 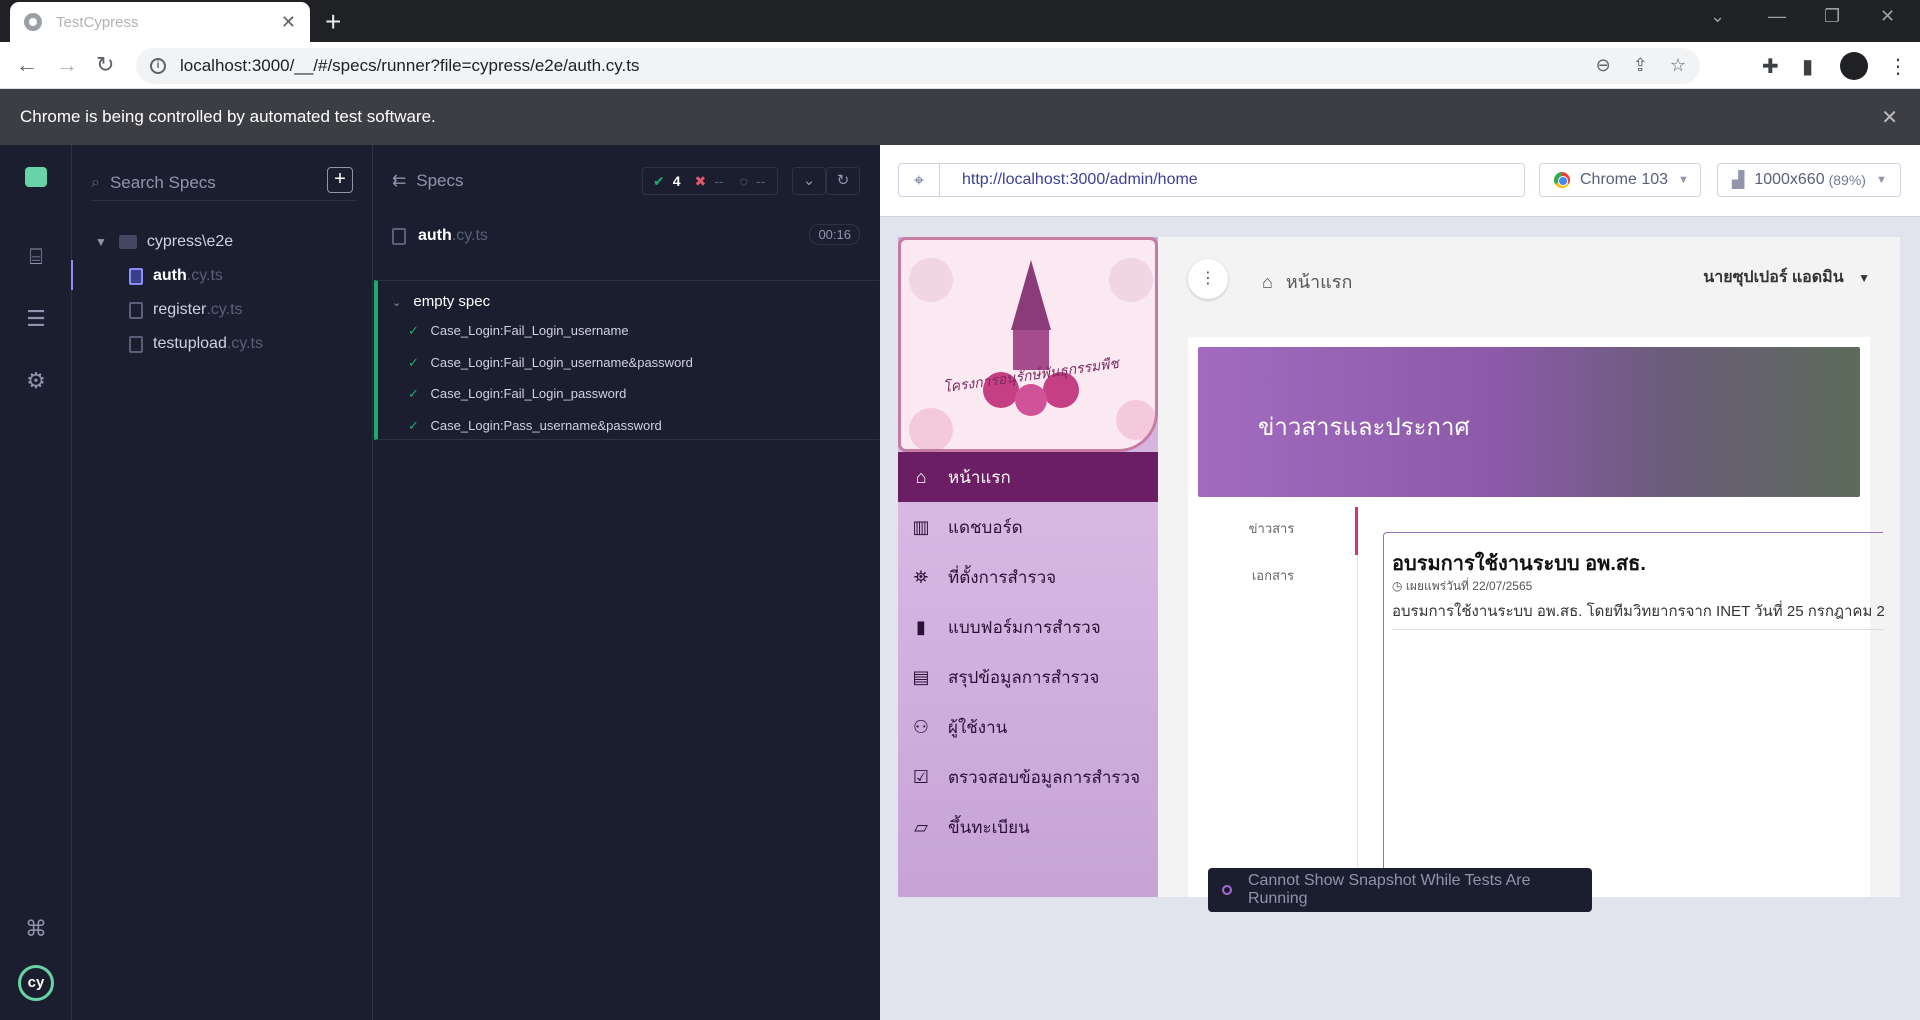 I want to click on chrome-menu-icon: ⋮, so click(x=1898, y=66).